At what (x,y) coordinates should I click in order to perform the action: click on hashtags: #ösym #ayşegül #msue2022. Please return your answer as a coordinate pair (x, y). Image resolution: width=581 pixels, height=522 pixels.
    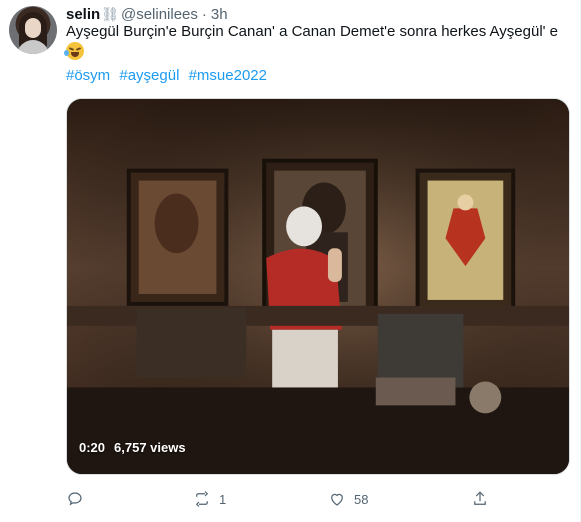
    Looking at the image, I should click on (169, 75).